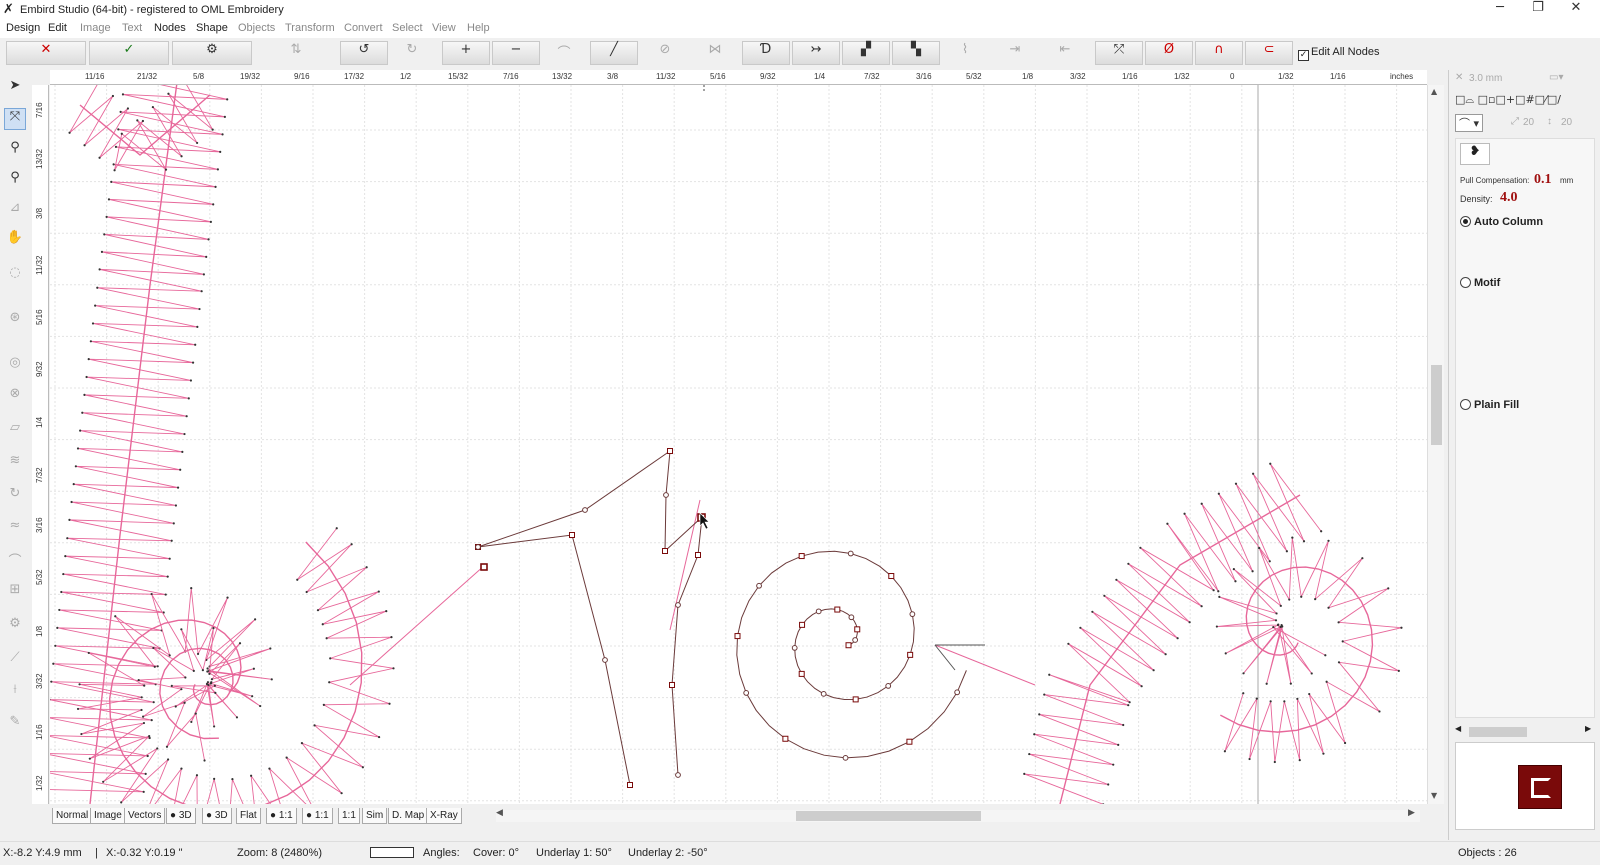  Describe the element at coordinates (364, 53) in the screenshot. I see `undo-icon: ↺` at that location.